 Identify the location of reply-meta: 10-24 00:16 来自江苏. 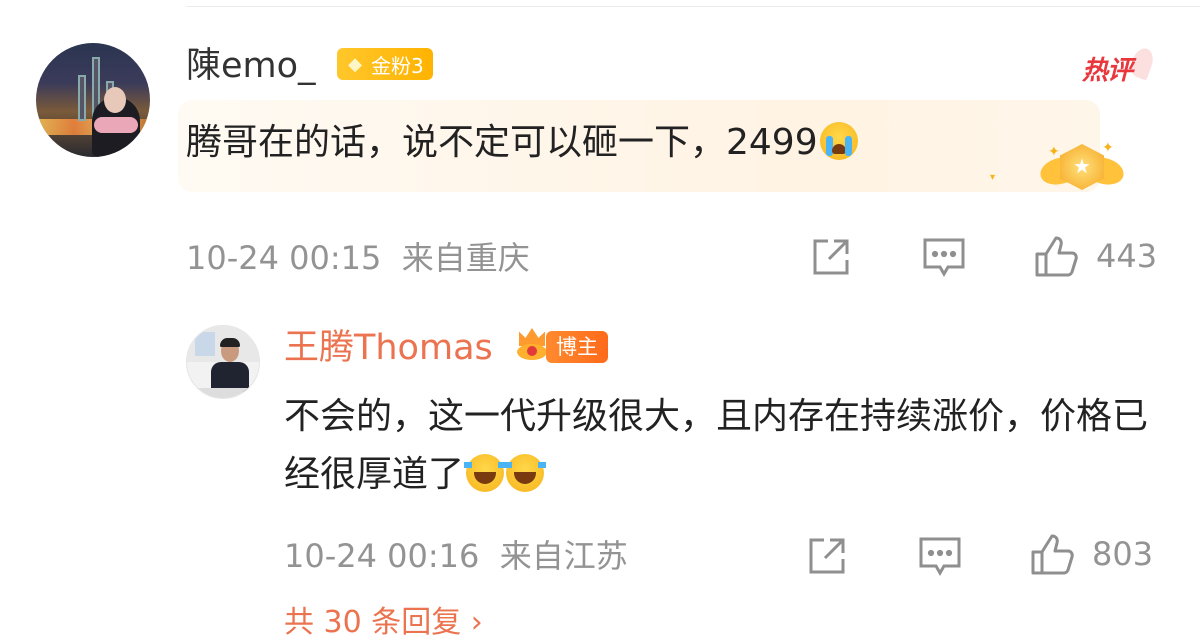
(456, 556).